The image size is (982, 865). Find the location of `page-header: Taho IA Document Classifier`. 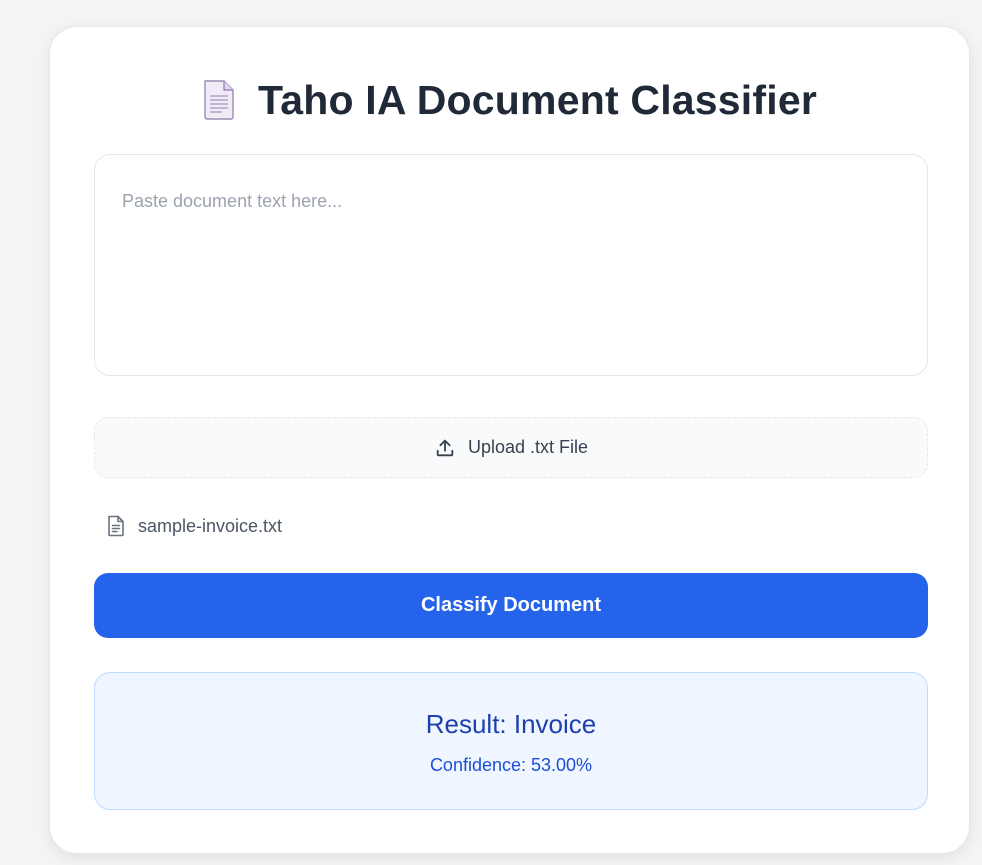

page-header: Taho IA Document Classifier is located at coordinates (509, 100).